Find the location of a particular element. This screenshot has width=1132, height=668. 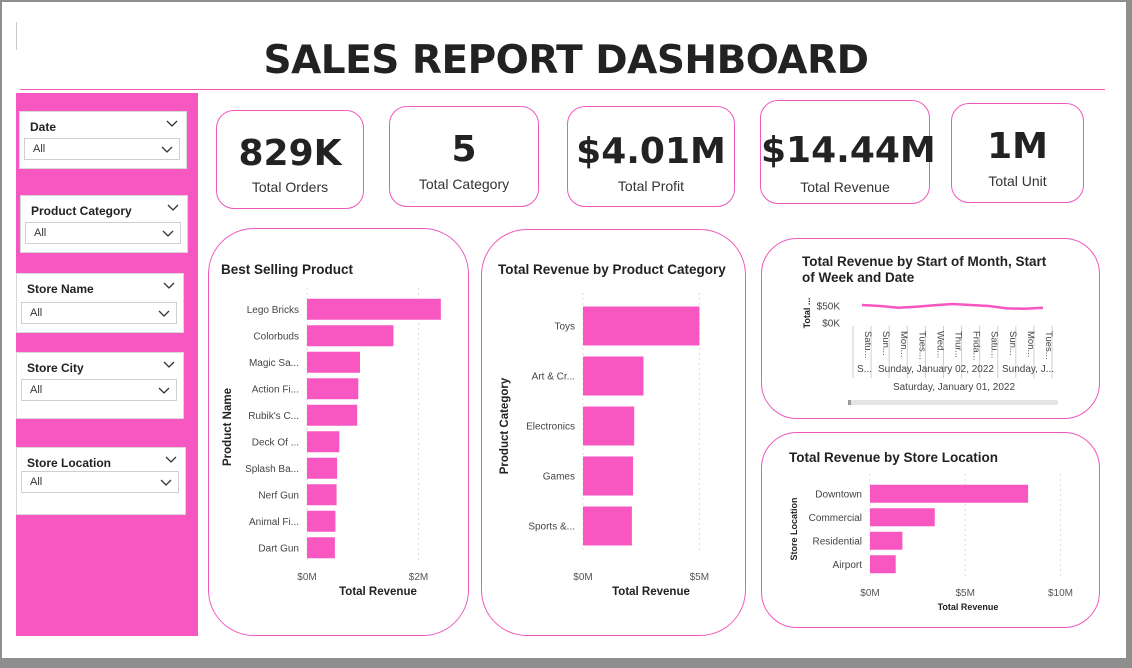

slicer-date-label: Date is located at coordinates (43, 127).